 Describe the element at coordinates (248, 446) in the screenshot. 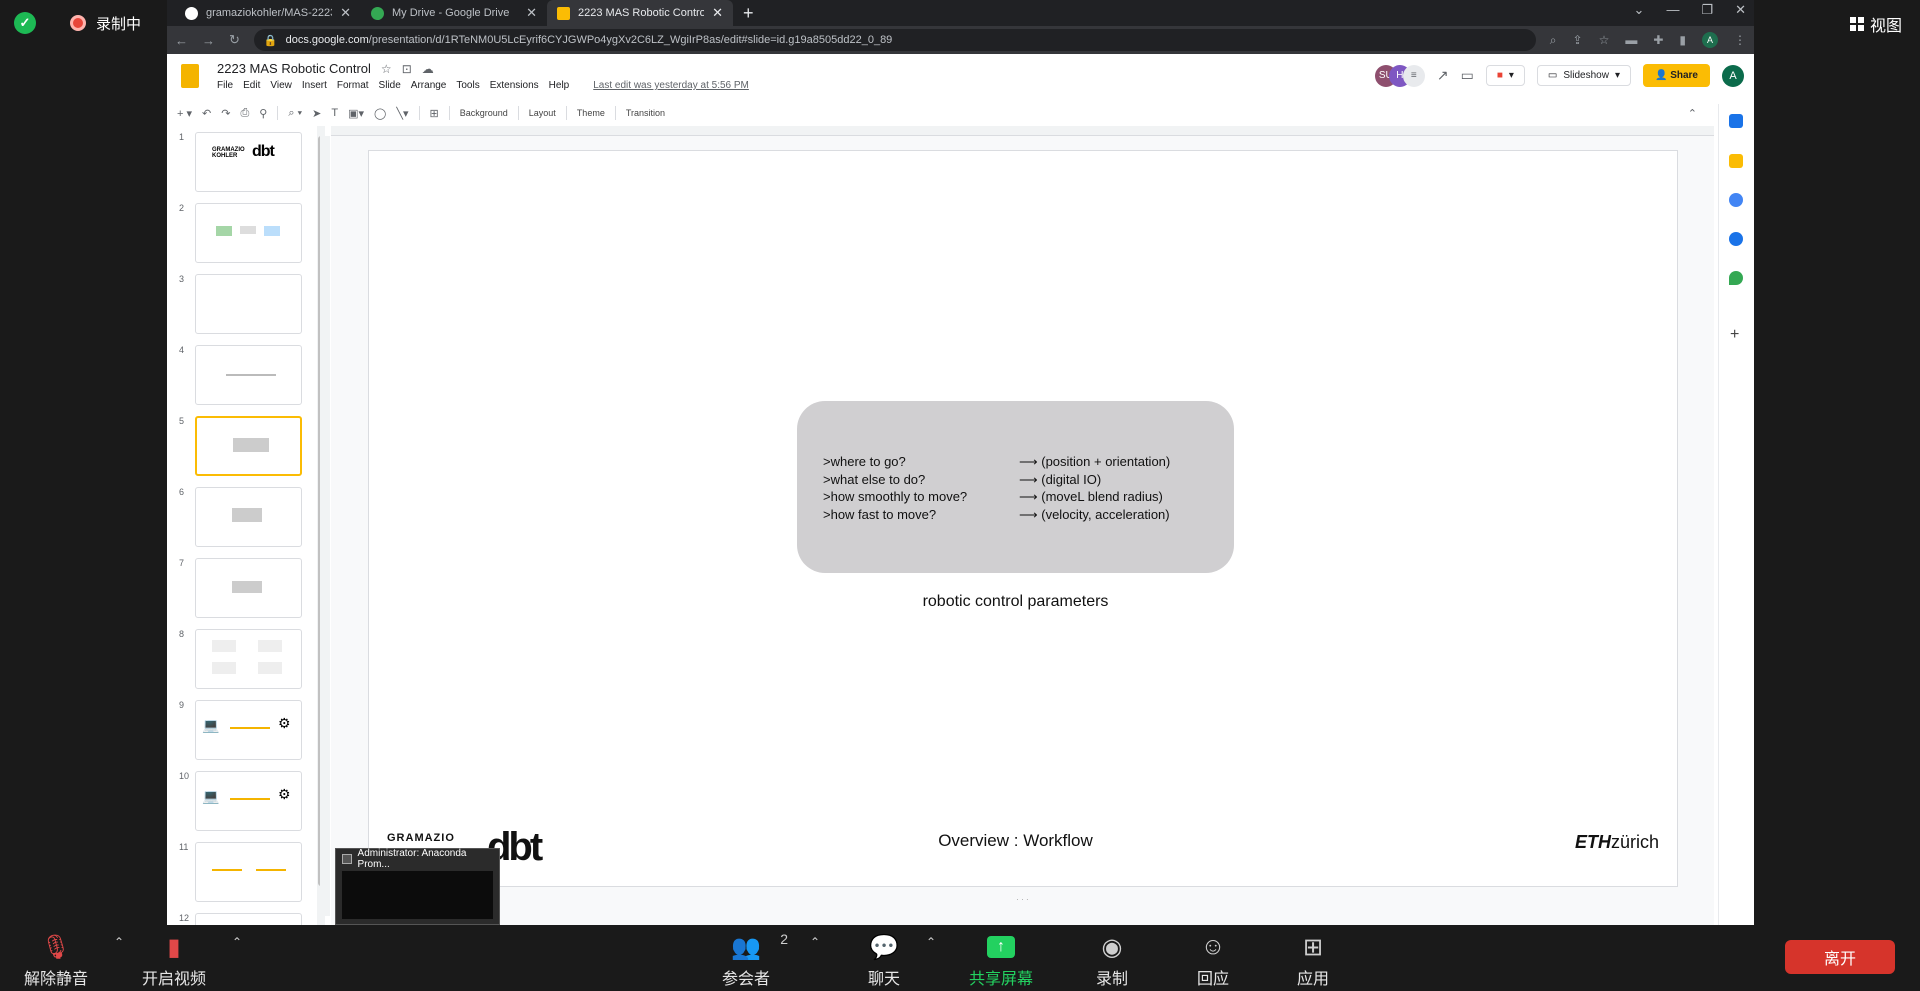

I see `slide-thumbnail-selected` at that location.